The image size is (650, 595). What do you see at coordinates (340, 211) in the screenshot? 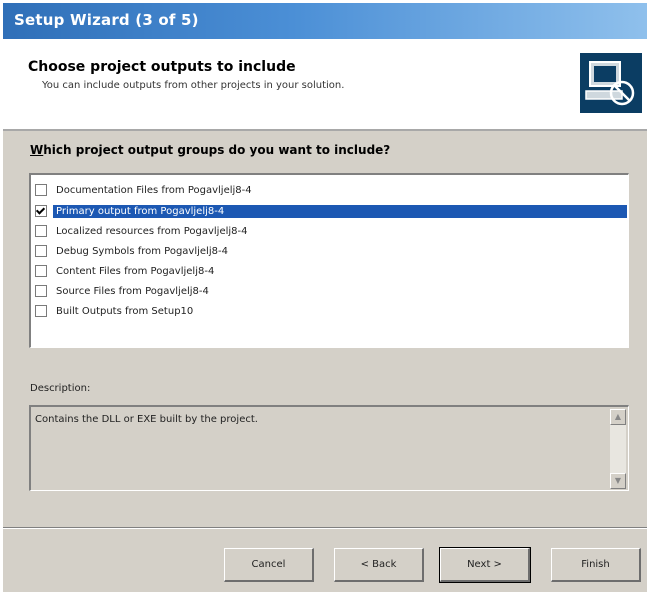
I see `list-item-label: Primary output from Pogavljelj8-4` at bounding box center [340, 211].